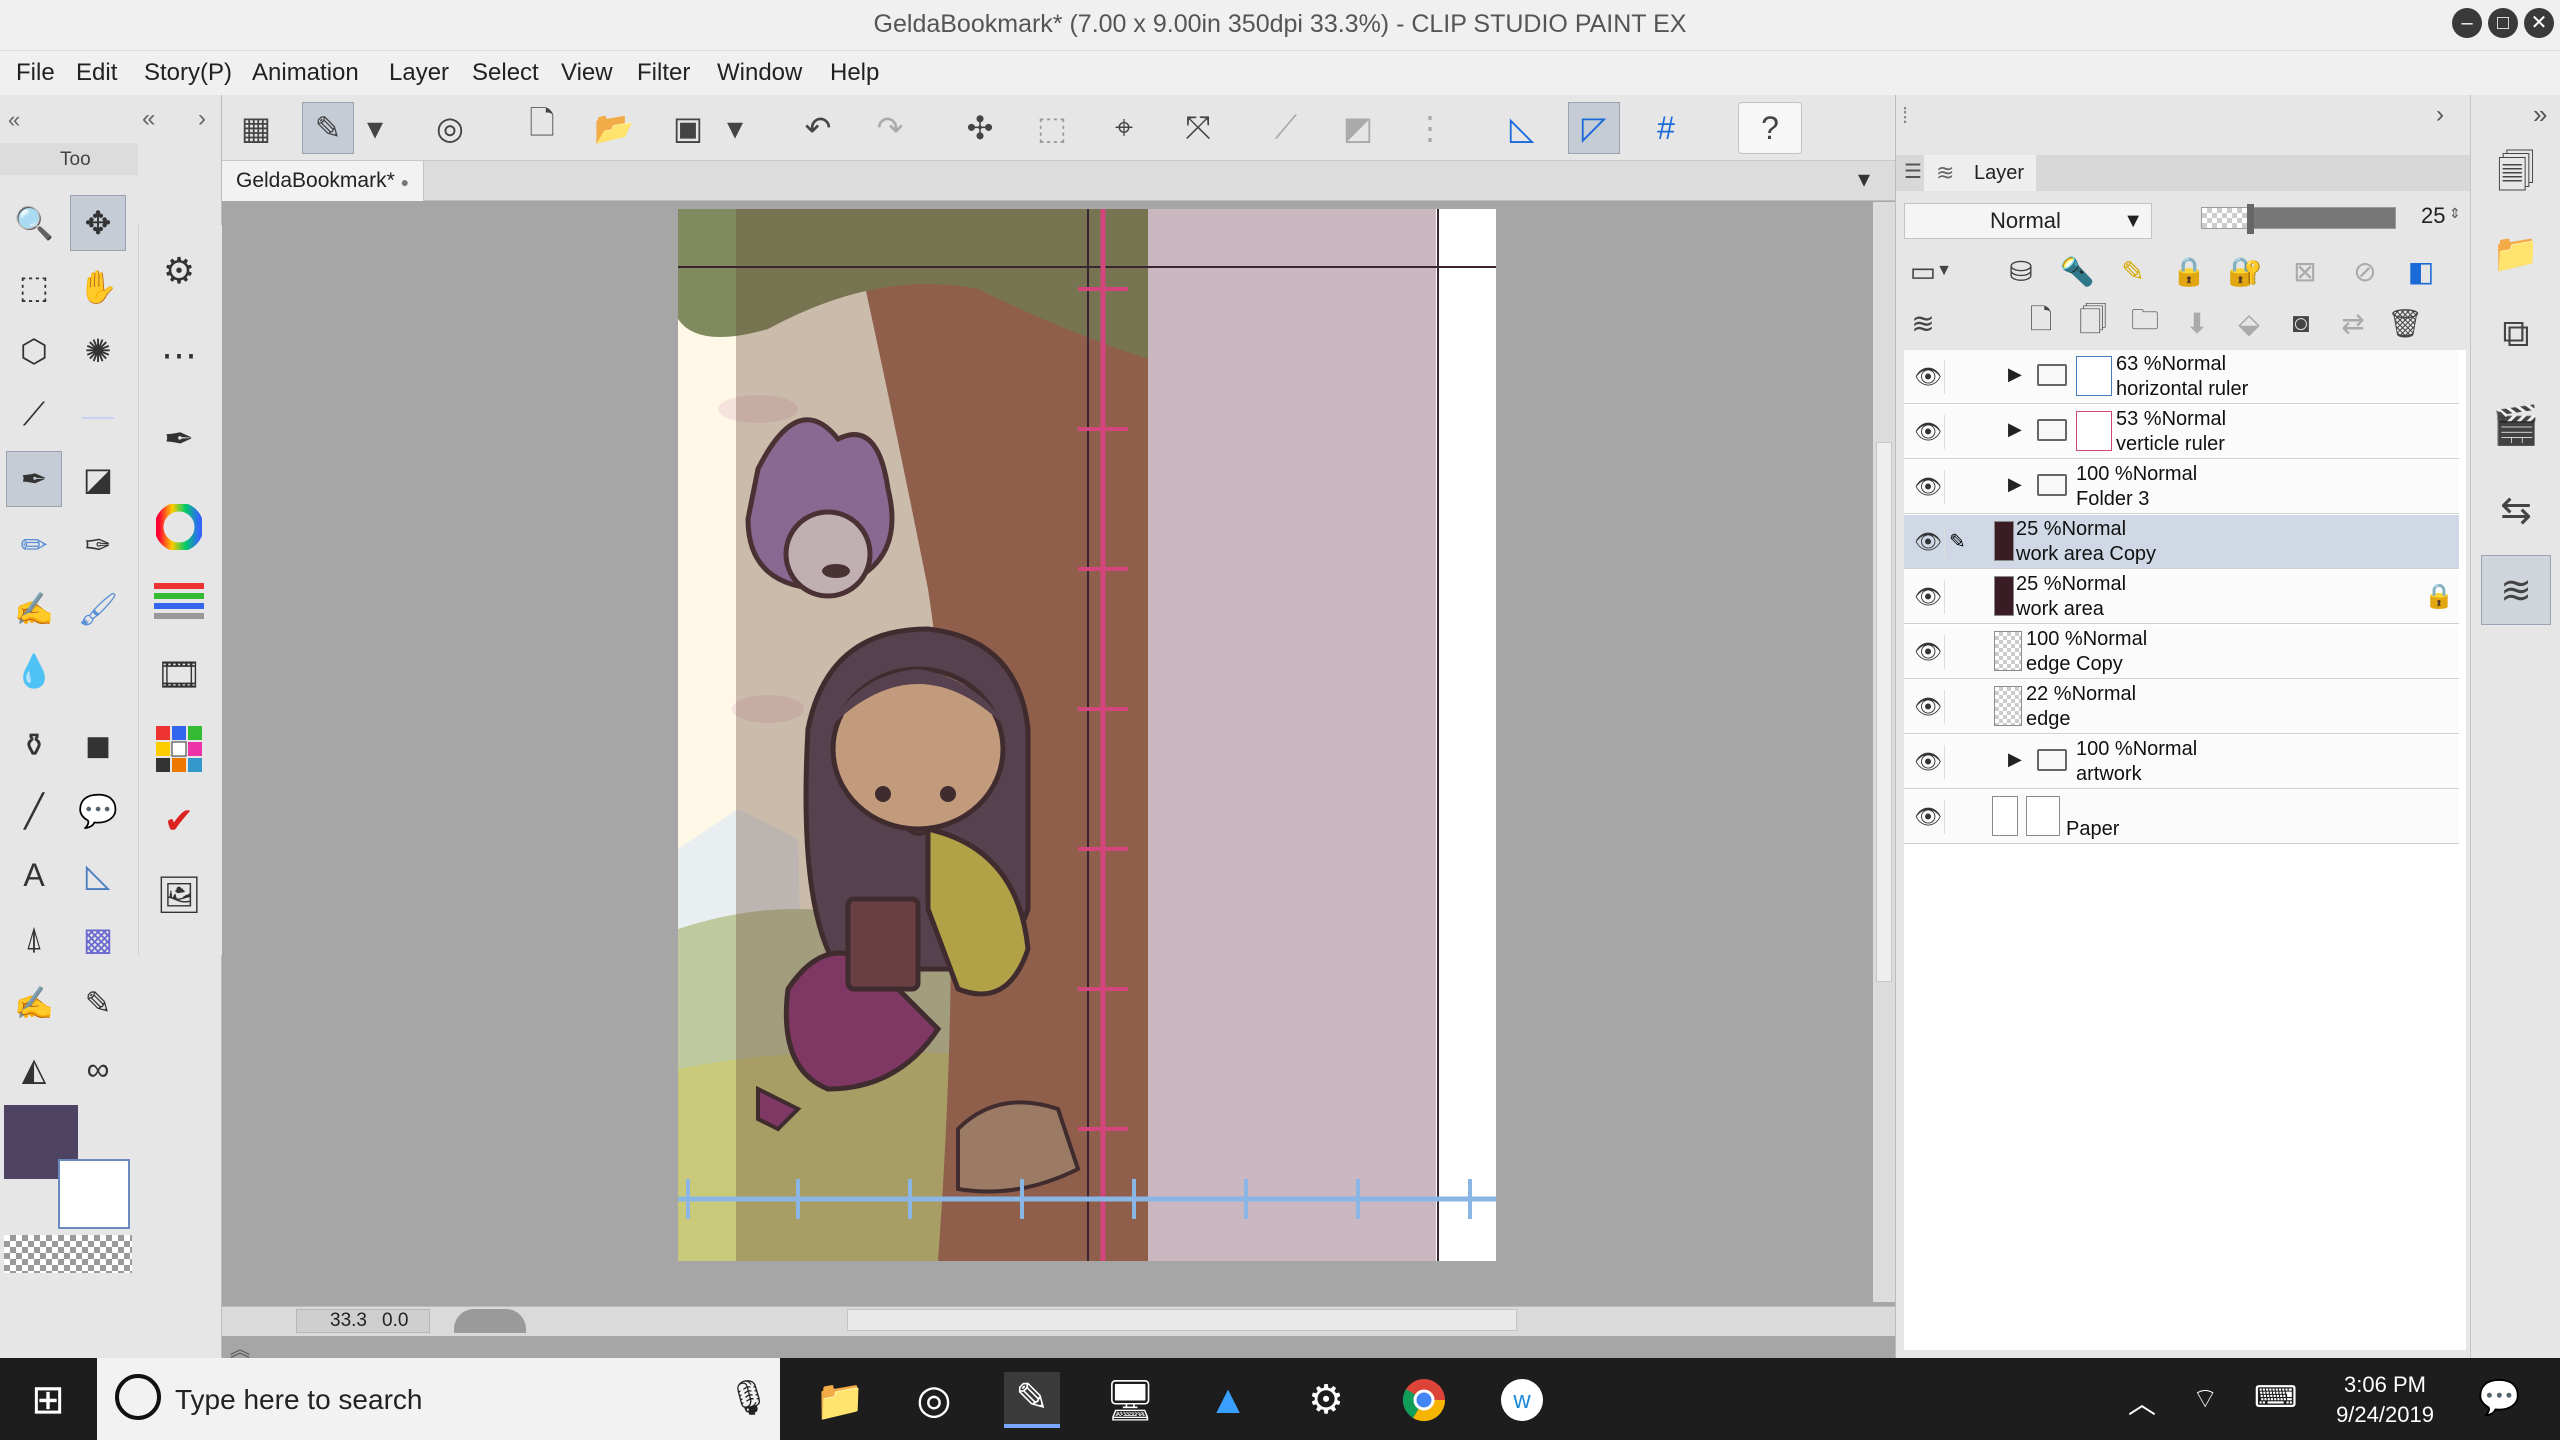  Describe the element at coordinates (1032, 1400) in the screenshot. I see `clip-studio-paint-icon: ✎` at that location.